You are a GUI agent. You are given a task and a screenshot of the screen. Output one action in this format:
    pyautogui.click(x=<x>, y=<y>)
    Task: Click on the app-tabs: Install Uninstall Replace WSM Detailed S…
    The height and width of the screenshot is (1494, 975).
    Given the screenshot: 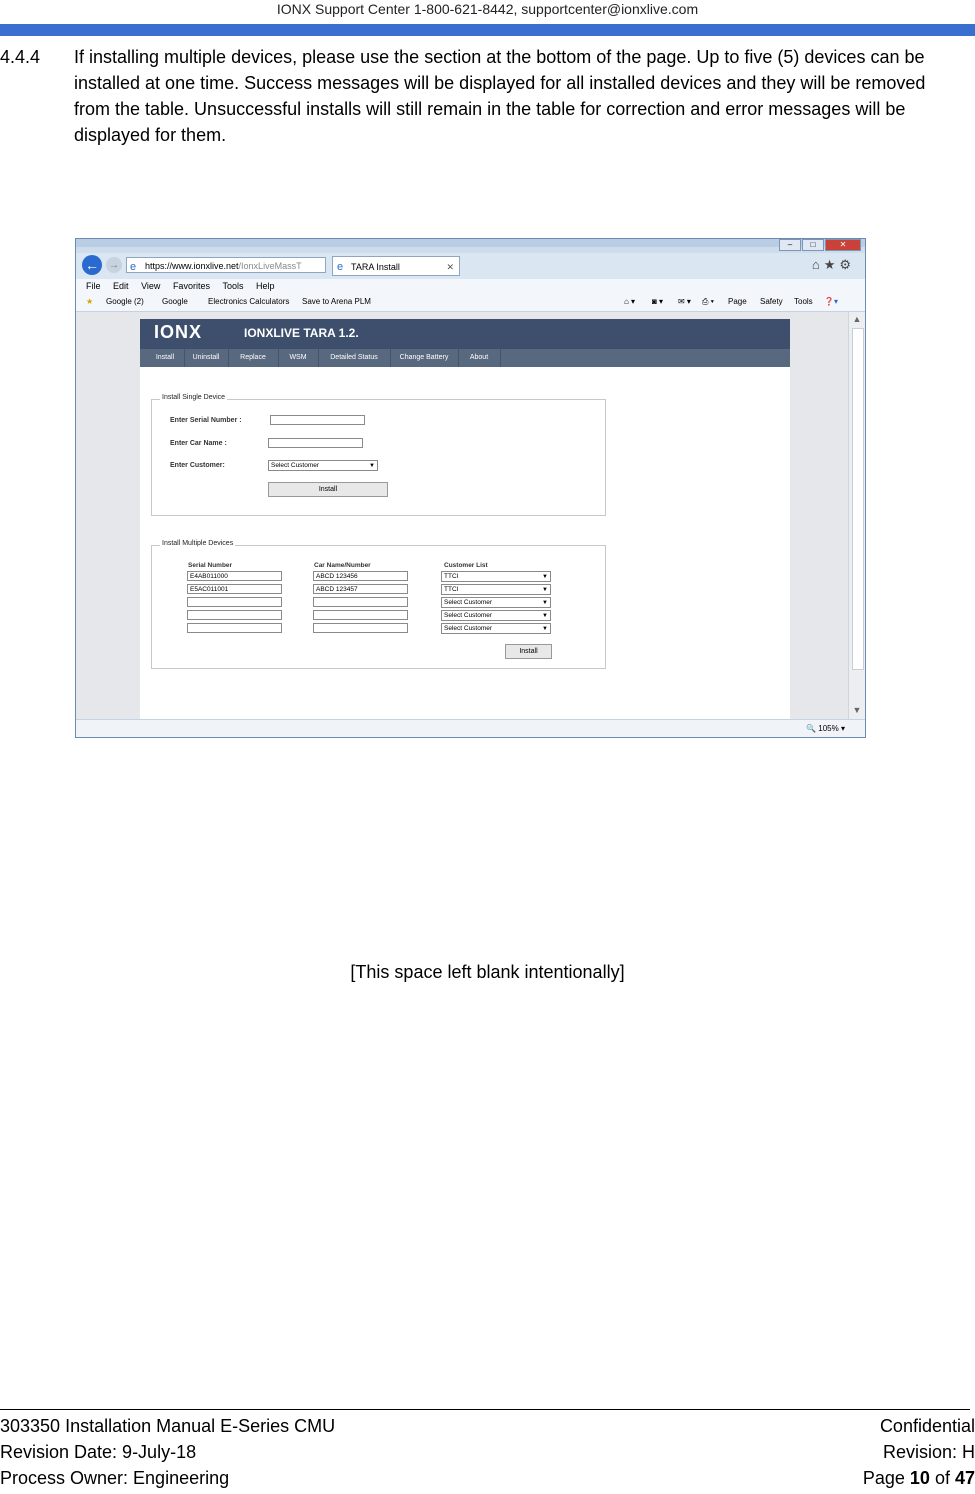 What is the action you would take?
    pyautogui.click(x=465, y=358)
    